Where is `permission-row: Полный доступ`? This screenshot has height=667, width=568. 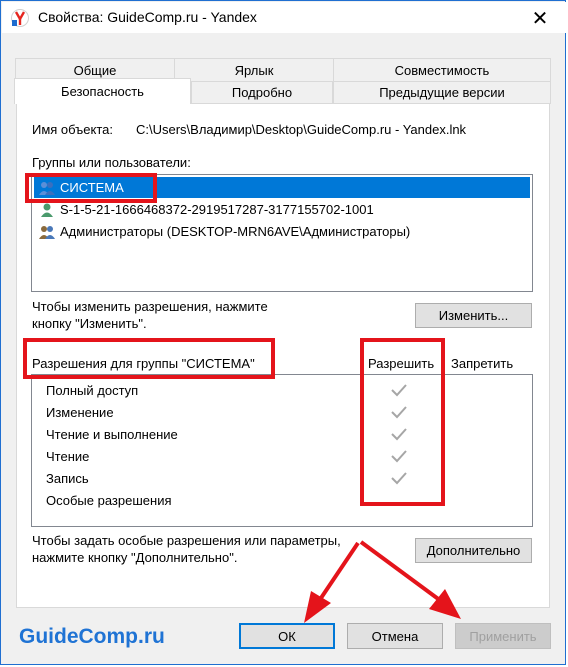 permission-row: Полный доступ is located at coordinates (92, 390).